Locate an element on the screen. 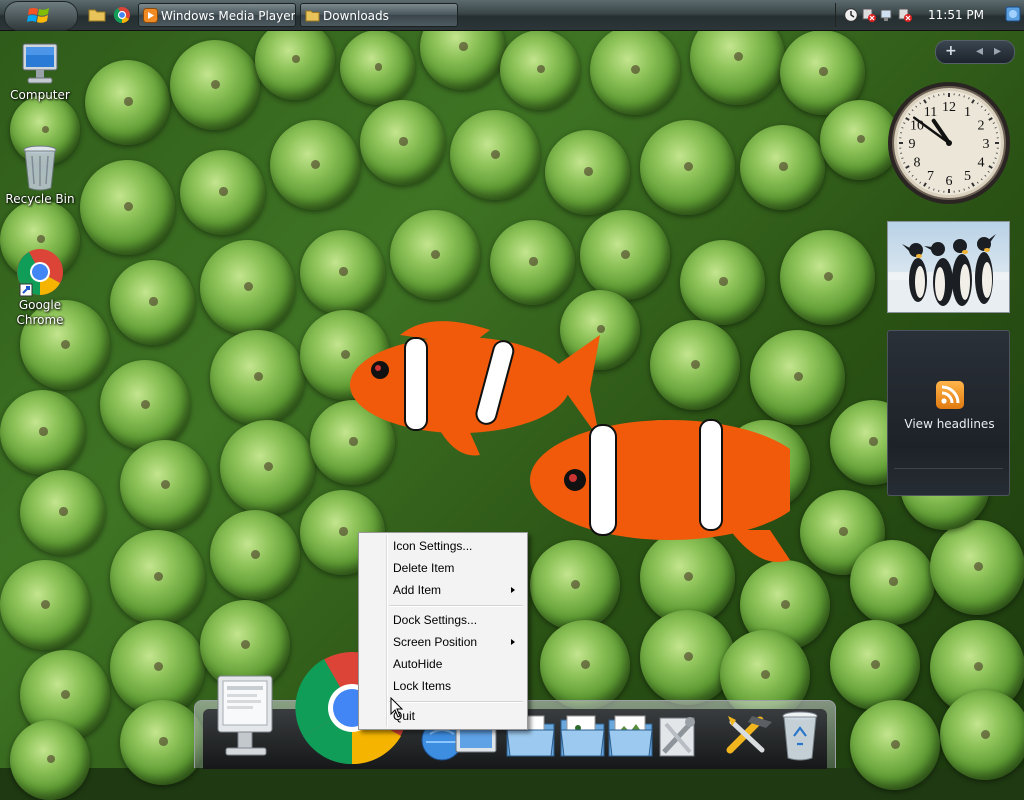 The width and height of the screenshot is (1024, 800). clownfish-image is located at coordinates (570, 440).